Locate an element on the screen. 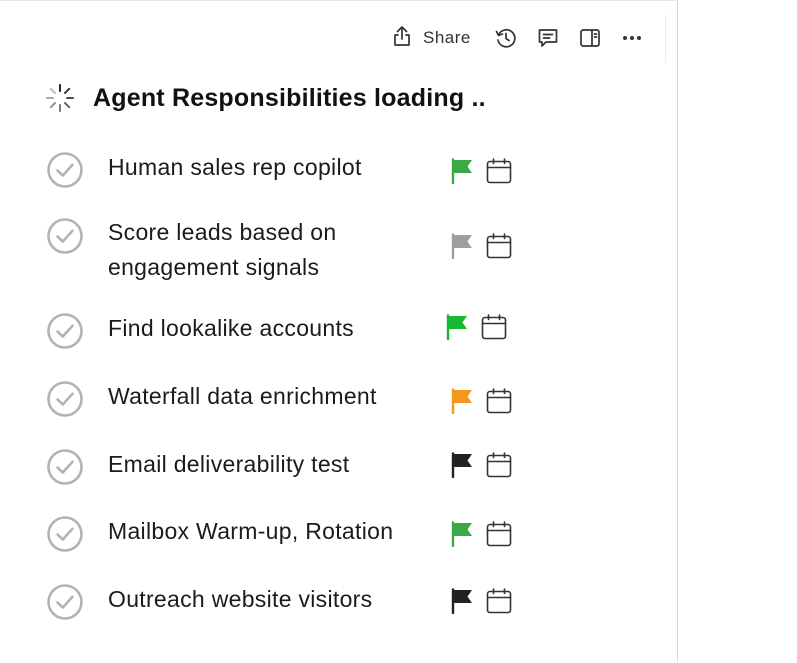  task-row: Find lookalike accounts is located at coordinates (200, 331).